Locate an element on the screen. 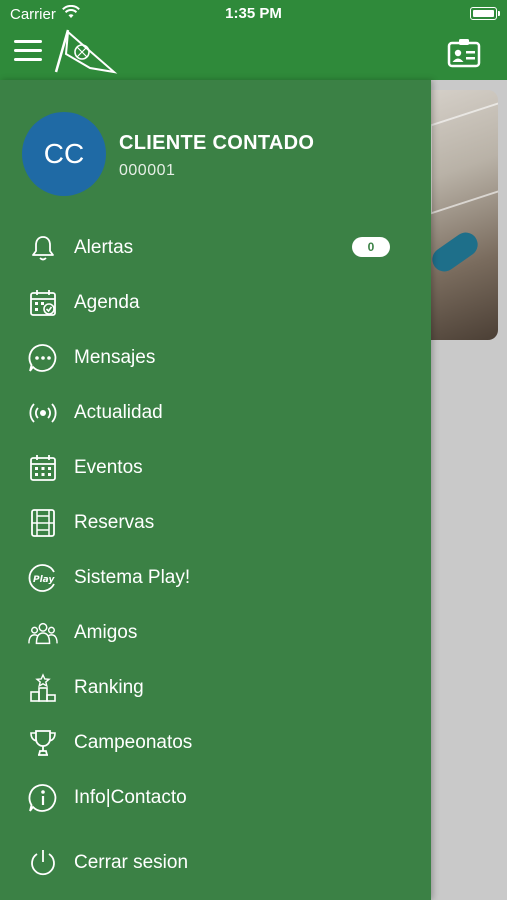  menu-item-agenda: Agenda is located at coordinates (215, 302).